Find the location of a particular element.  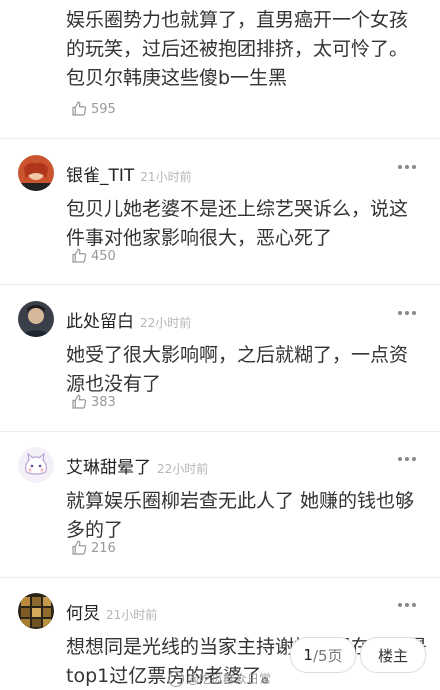

like-button: 216 is located at coordinates (93, 548).